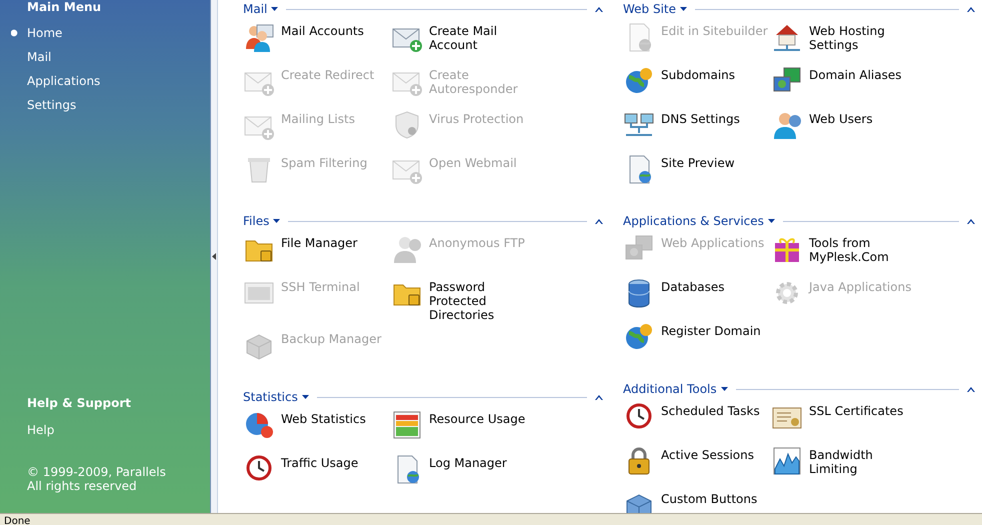  I want to click on tool-link: Create Autoresponder, so click(465, 90).